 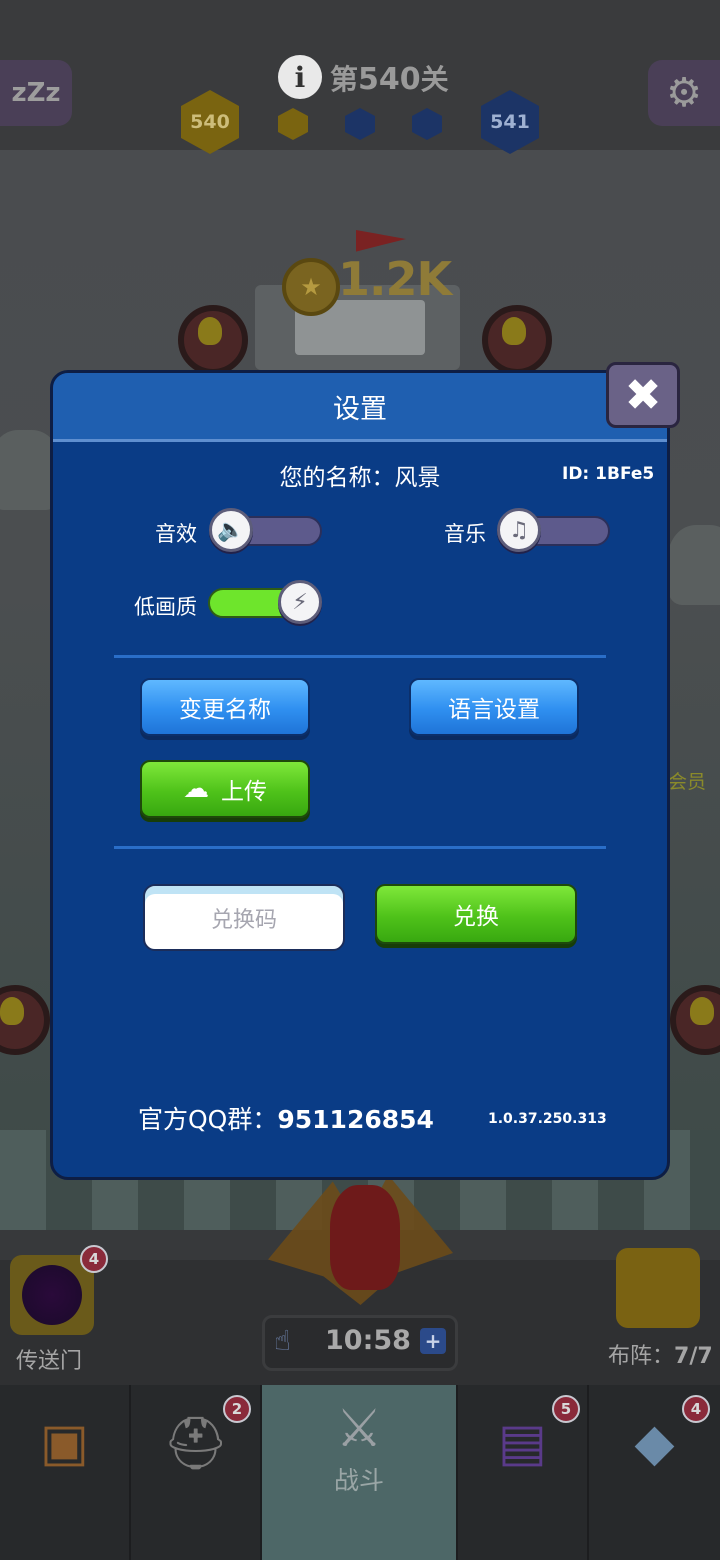 I want to click on close-button: ✖, so click(x=643, y=395).